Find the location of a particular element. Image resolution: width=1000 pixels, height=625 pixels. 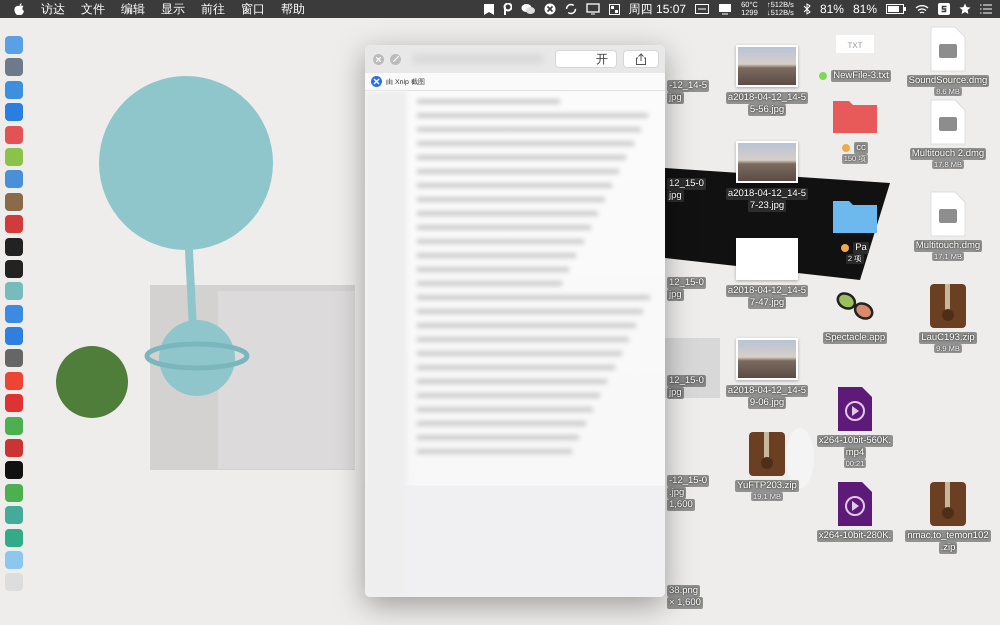

xnip-logo-icon is located at coordinates (376, 81).